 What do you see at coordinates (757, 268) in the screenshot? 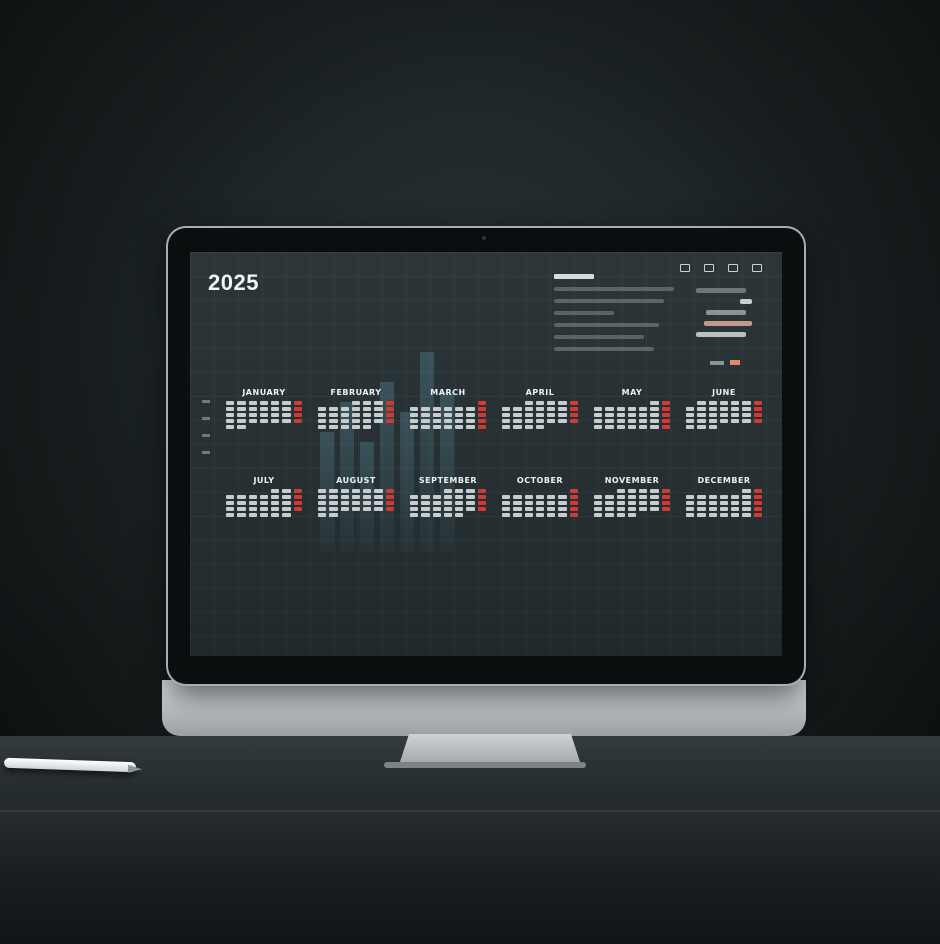
I see `close-icon` at bounding box center [757, 268].